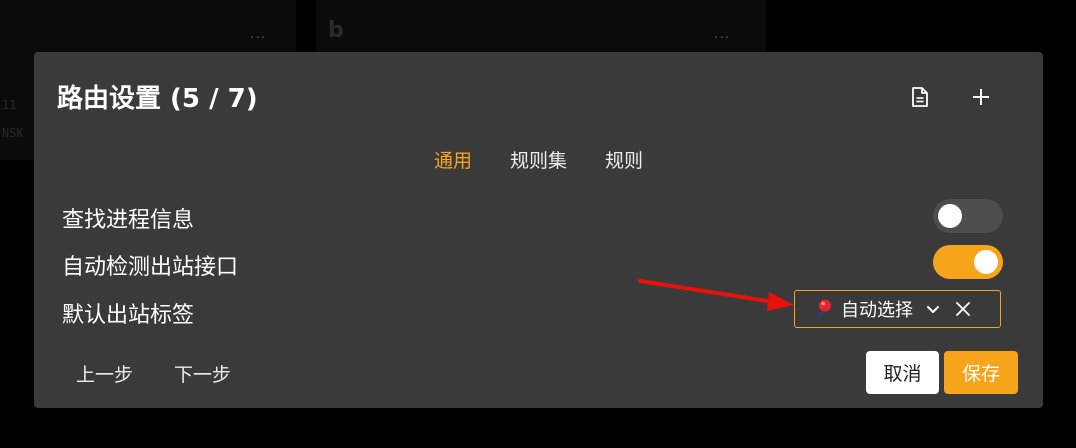 This screenshot has height=448, width=1076. I want to click on pin-icon, so click(824, 309).